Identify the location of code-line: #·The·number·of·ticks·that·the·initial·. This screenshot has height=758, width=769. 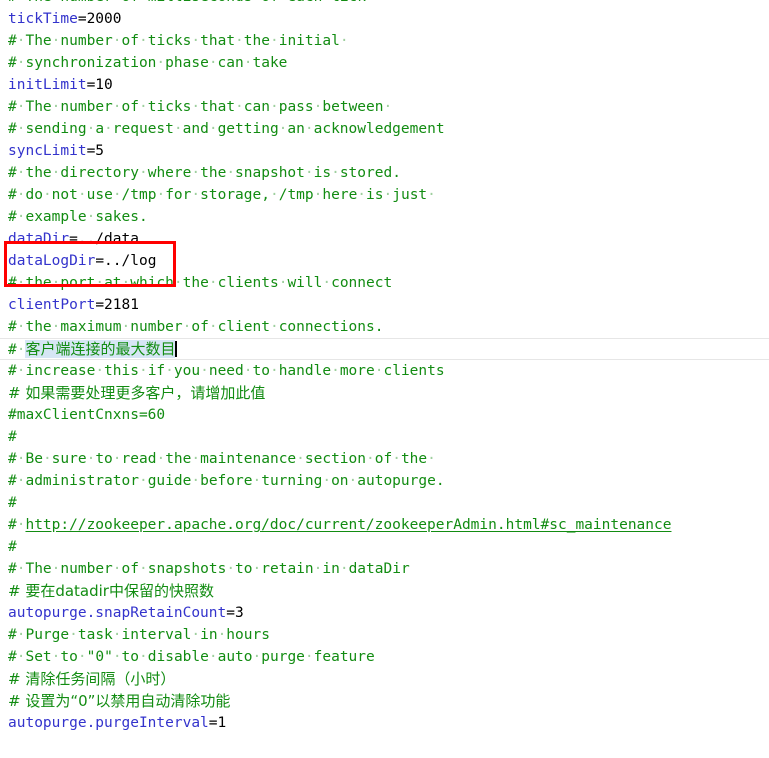
(384, 41).